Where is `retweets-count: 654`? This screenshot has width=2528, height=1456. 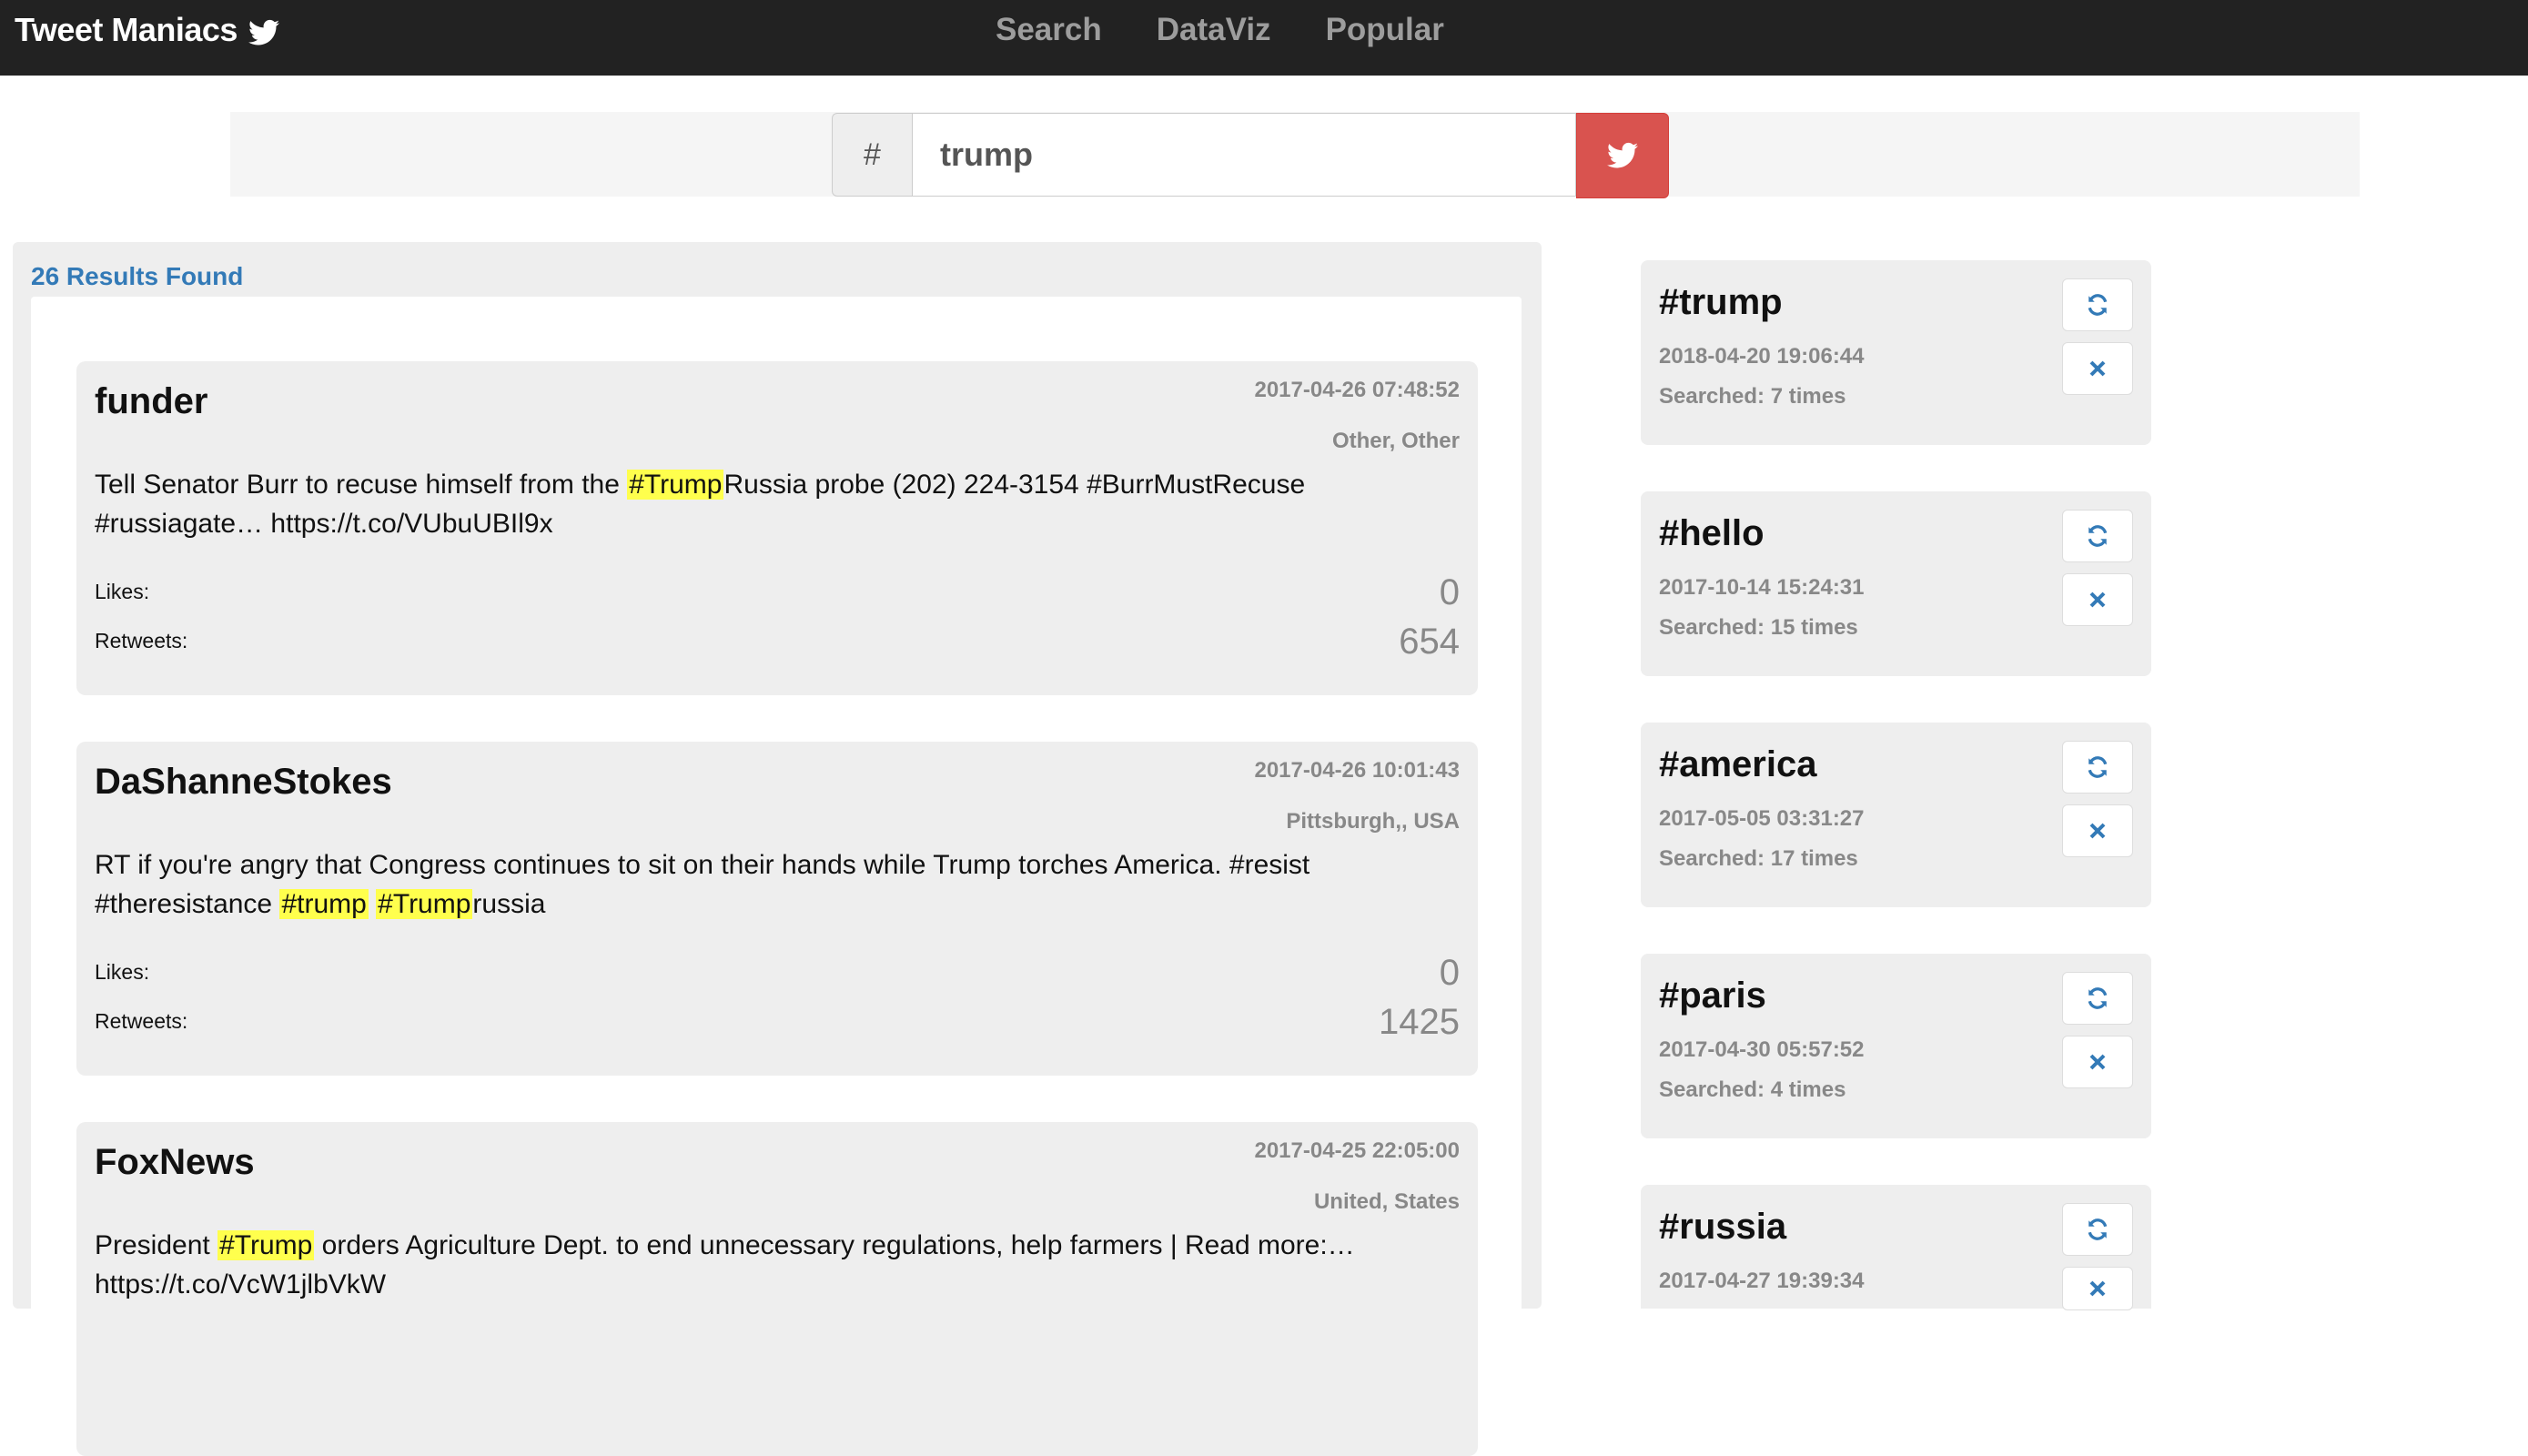
retweets-count: 654 is located at coordinates (1429, 642).